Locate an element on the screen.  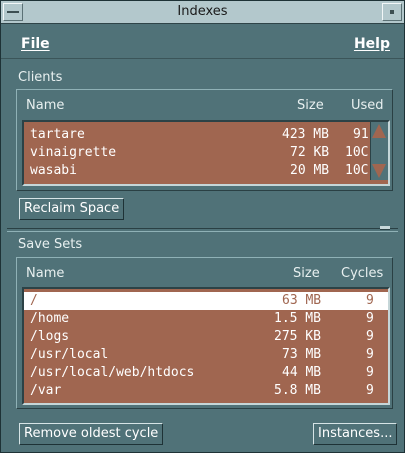
clients-label: Clients is located at coordinates (40, 77).